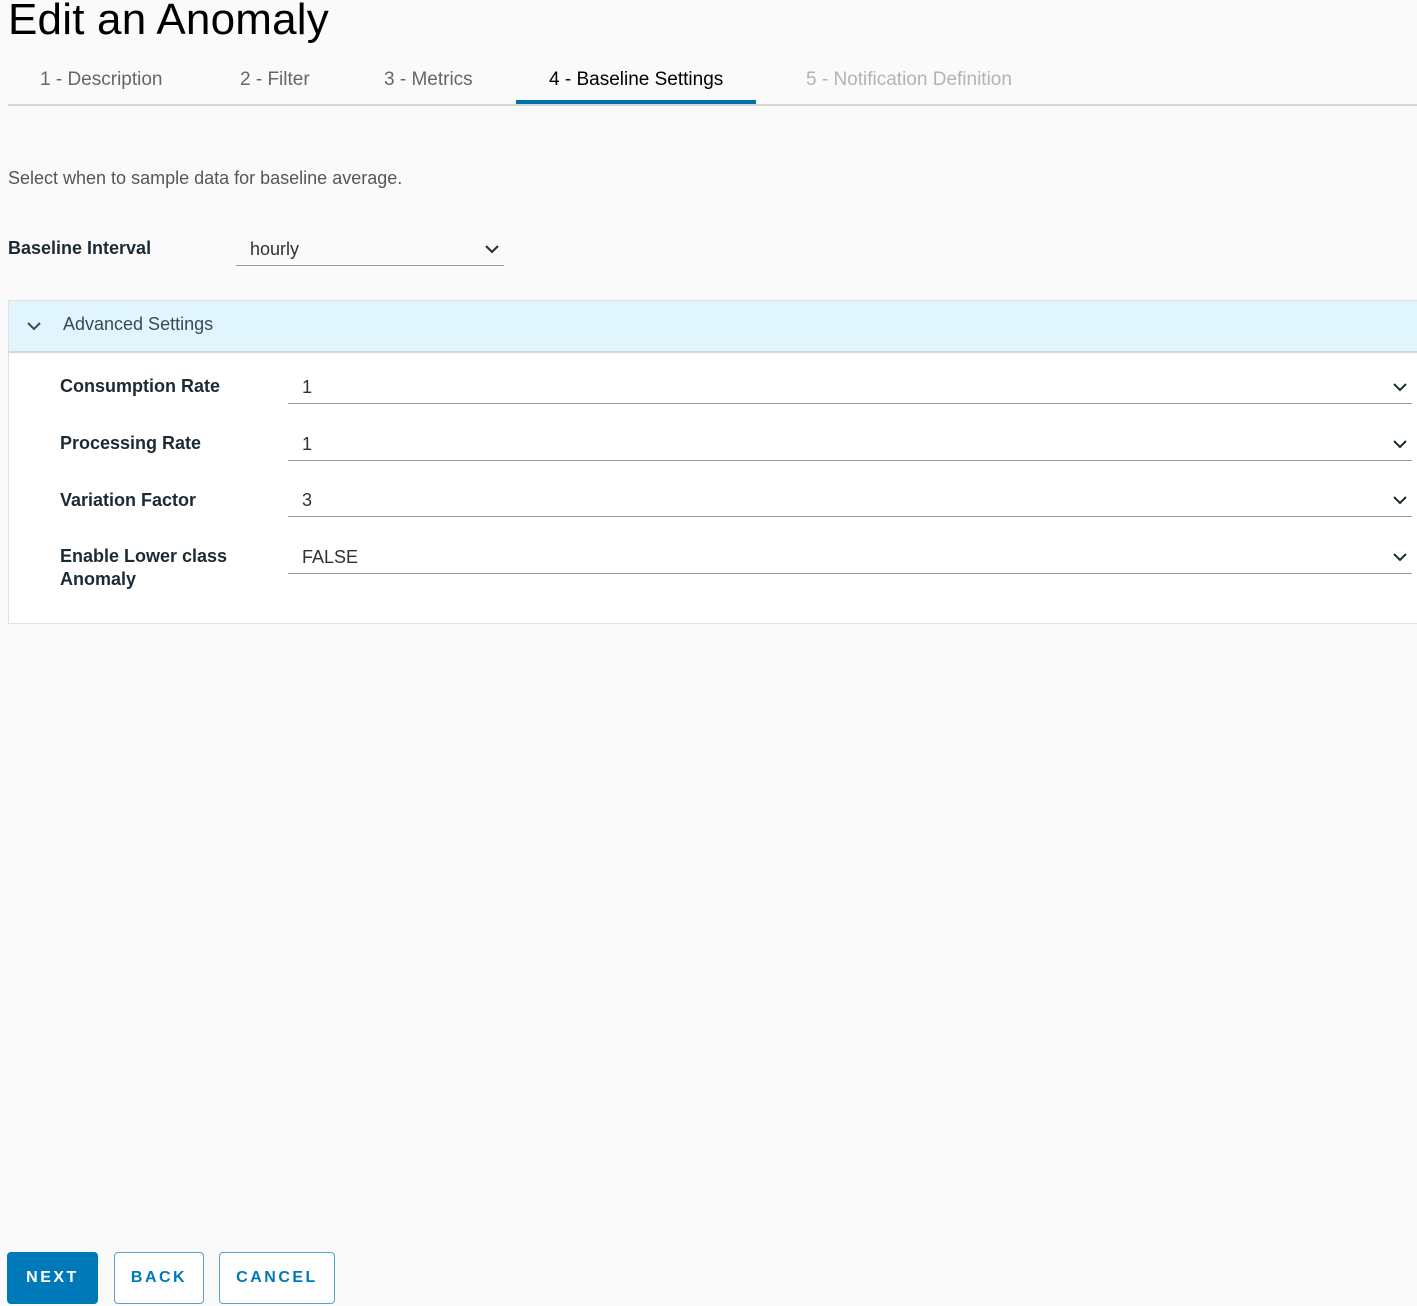 This screenshot has width=1417, height=1306. I want to click on consumption-rate-select: 1, so click(850, 389).